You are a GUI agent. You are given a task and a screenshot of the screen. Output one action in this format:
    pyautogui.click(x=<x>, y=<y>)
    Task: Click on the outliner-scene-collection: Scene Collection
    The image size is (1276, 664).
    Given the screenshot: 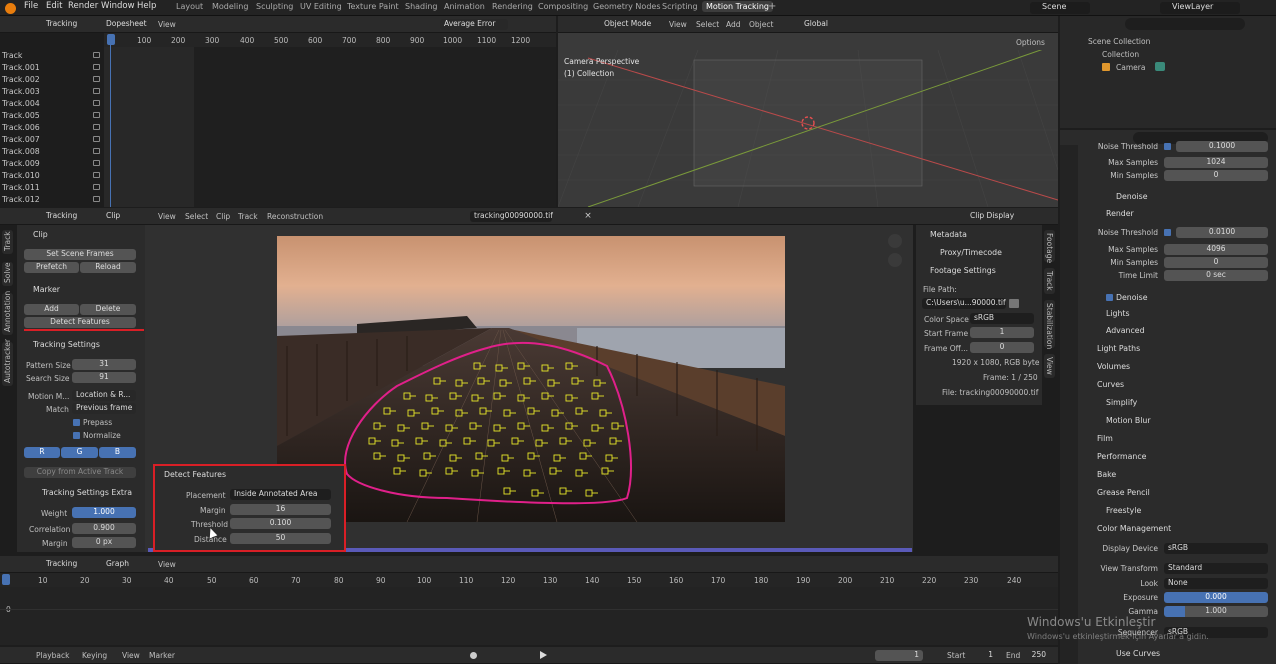 What is the action you would take?
    pyautogui.click(x=1119, y=41)
    